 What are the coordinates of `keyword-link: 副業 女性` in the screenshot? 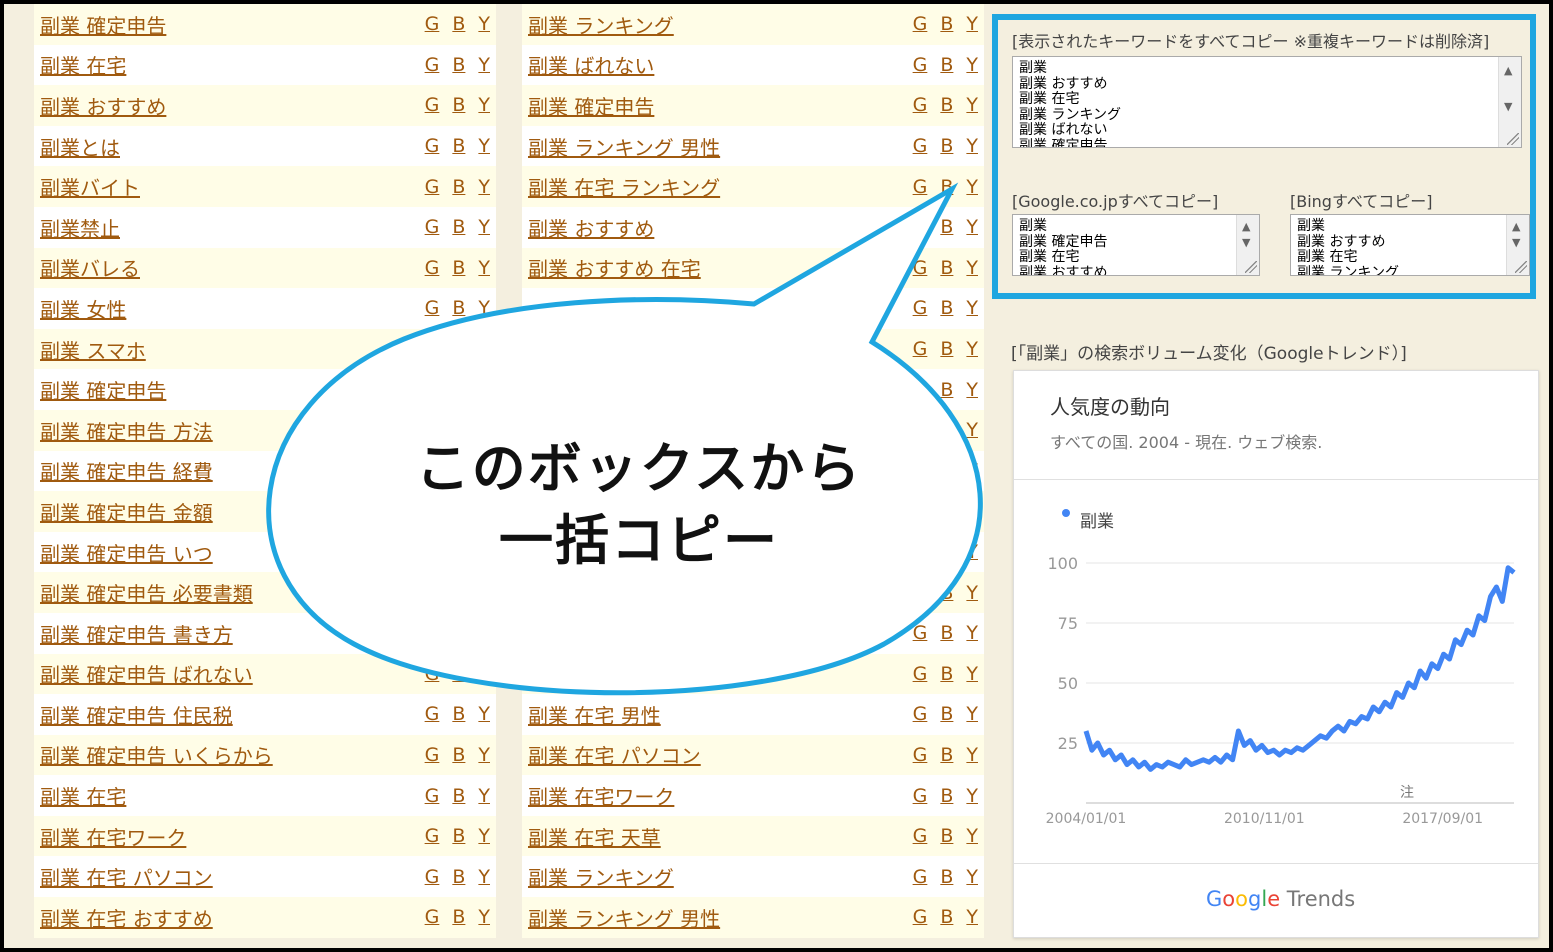 It's located at (83, 308).